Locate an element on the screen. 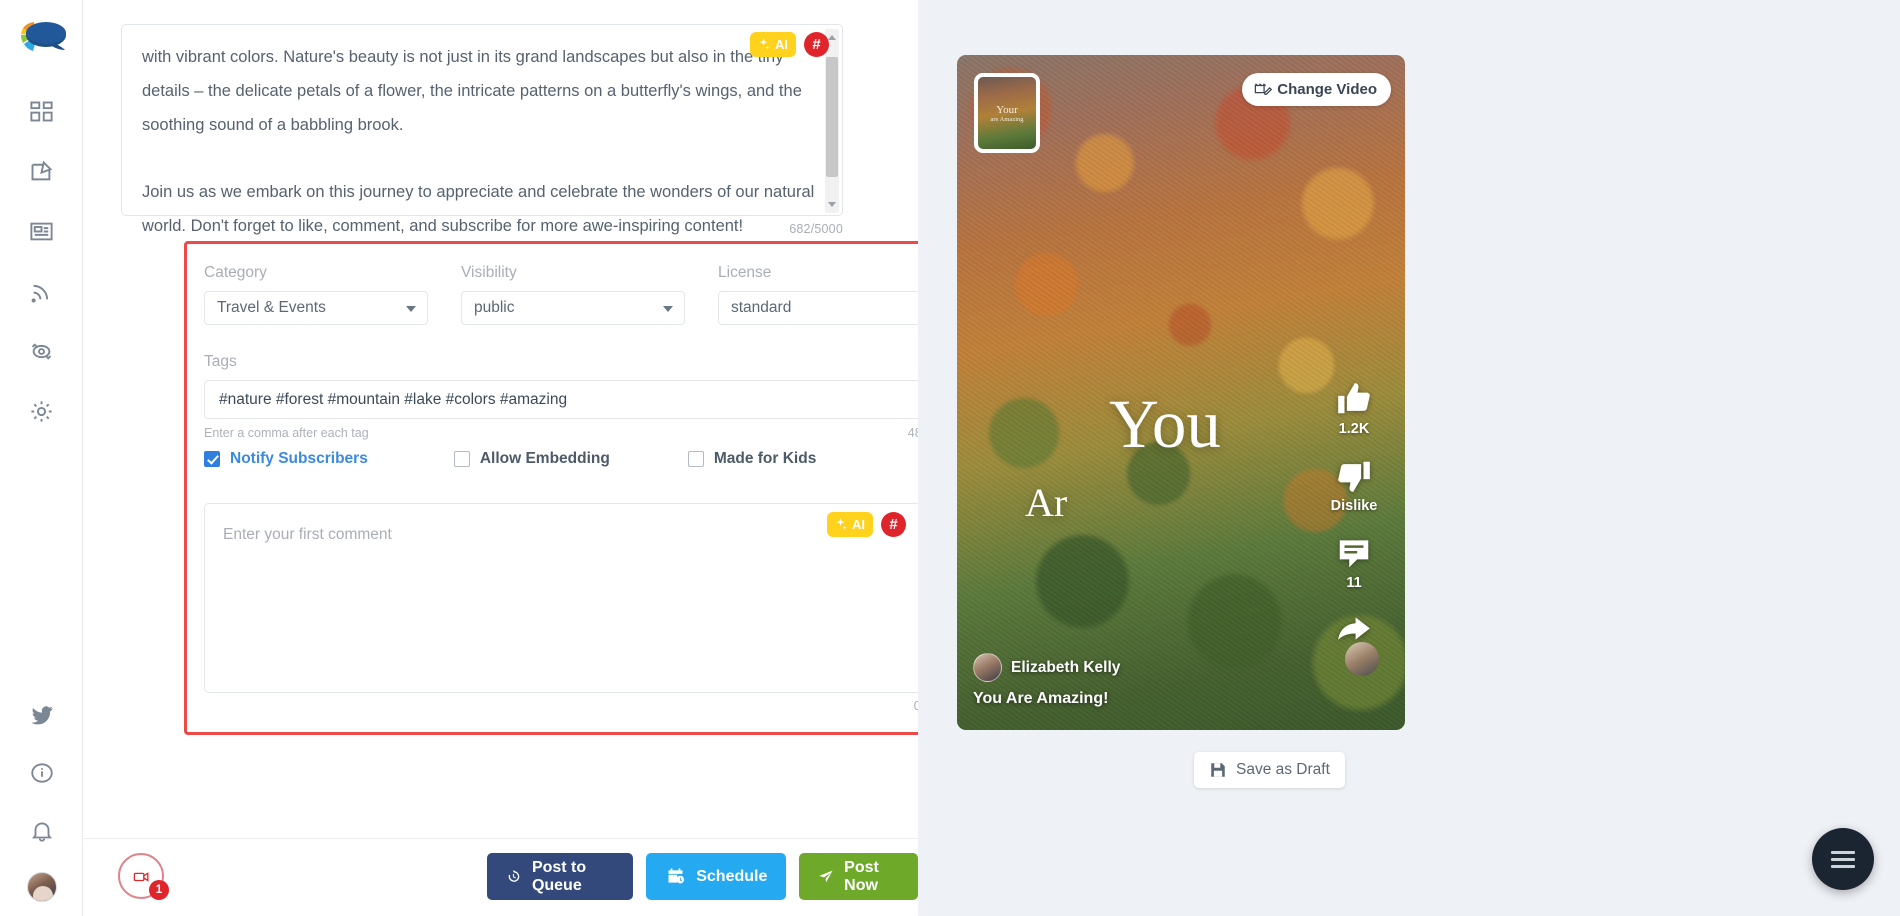  license-select: standard is located at coordinates (818, 308).